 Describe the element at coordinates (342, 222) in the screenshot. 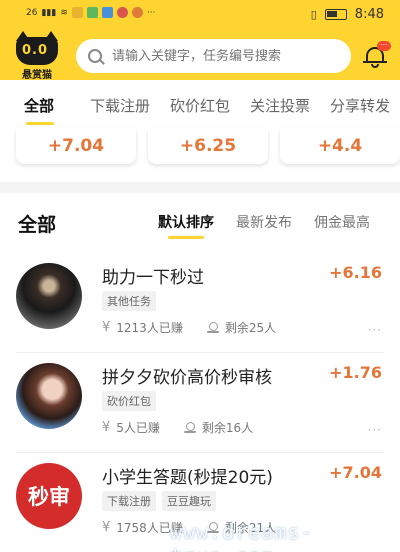

I see `sort-highest-commission: 佣金最高` at that location.